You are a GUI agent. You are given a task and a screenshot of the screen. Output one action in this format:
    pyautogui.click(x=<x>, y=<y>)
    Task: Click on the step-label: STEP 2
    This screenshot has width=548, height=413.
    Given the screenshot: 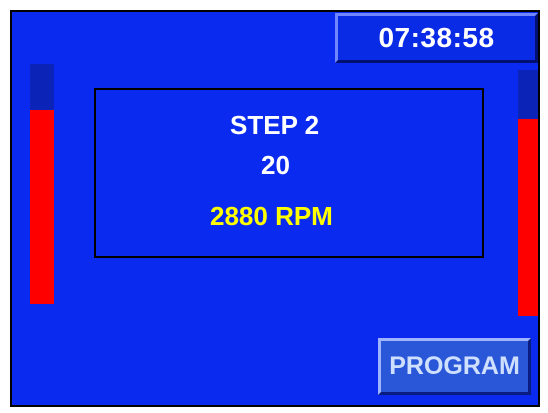 What is the action you would take?
    pyautogui.click(x=275, y=125)
    